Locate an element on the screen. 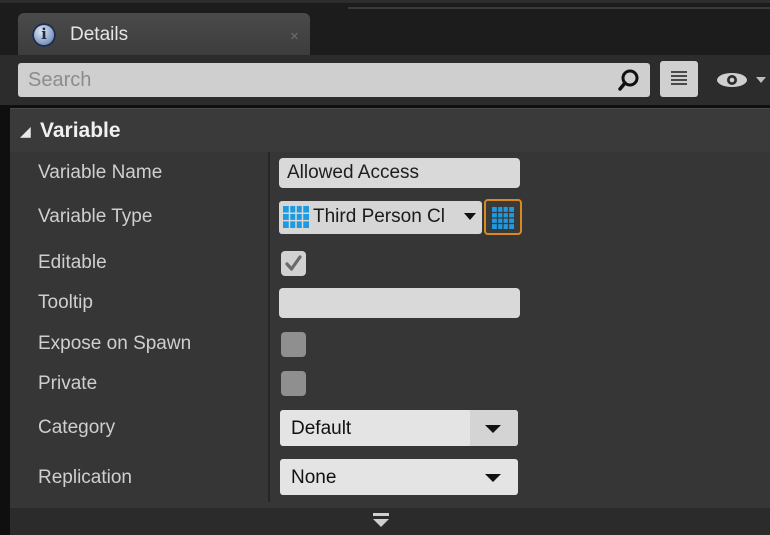 This screenshot has height=535, width=770. object-type-icon is located at coordinates (296, 217).